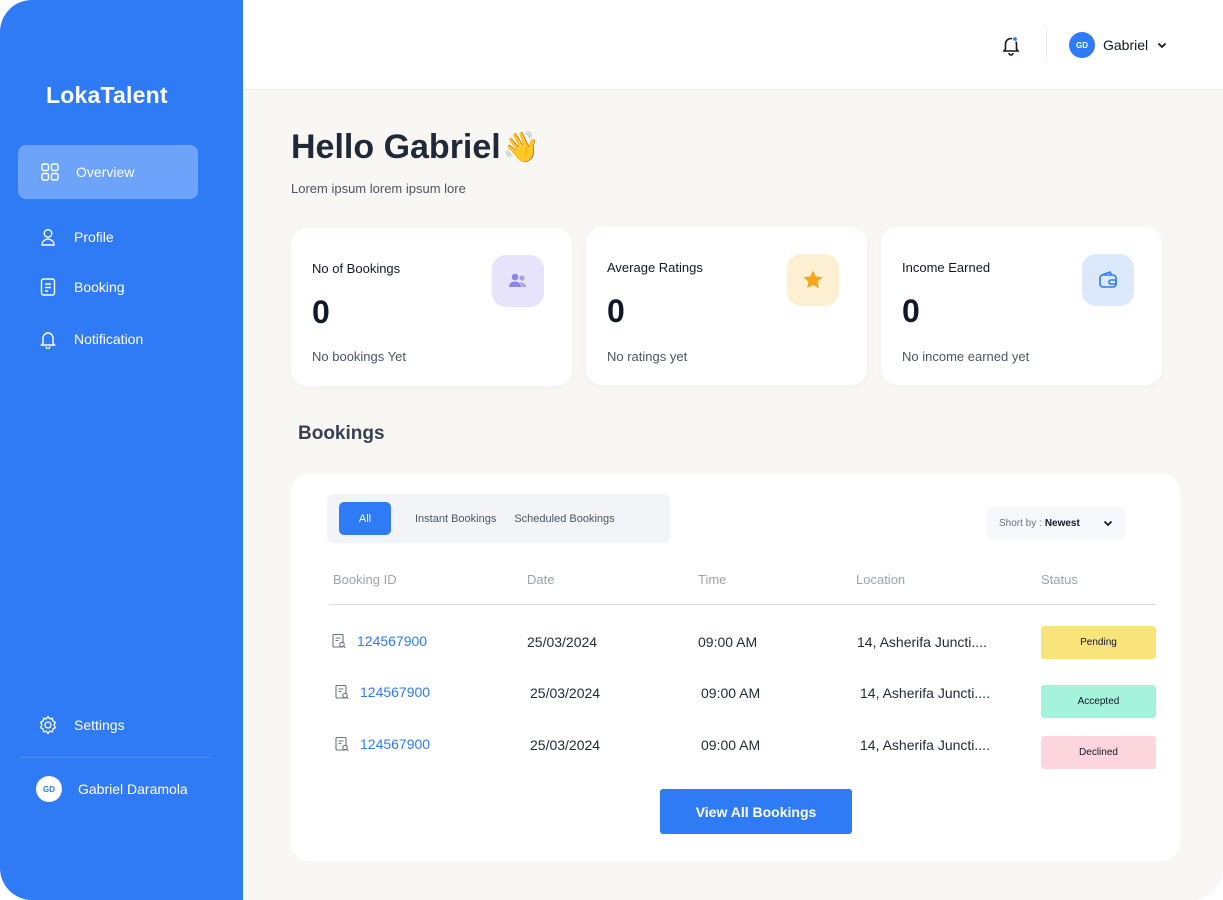  I want to click on stat-card-income: Income Earned 0 No income earned yet, so click(1021, 306).